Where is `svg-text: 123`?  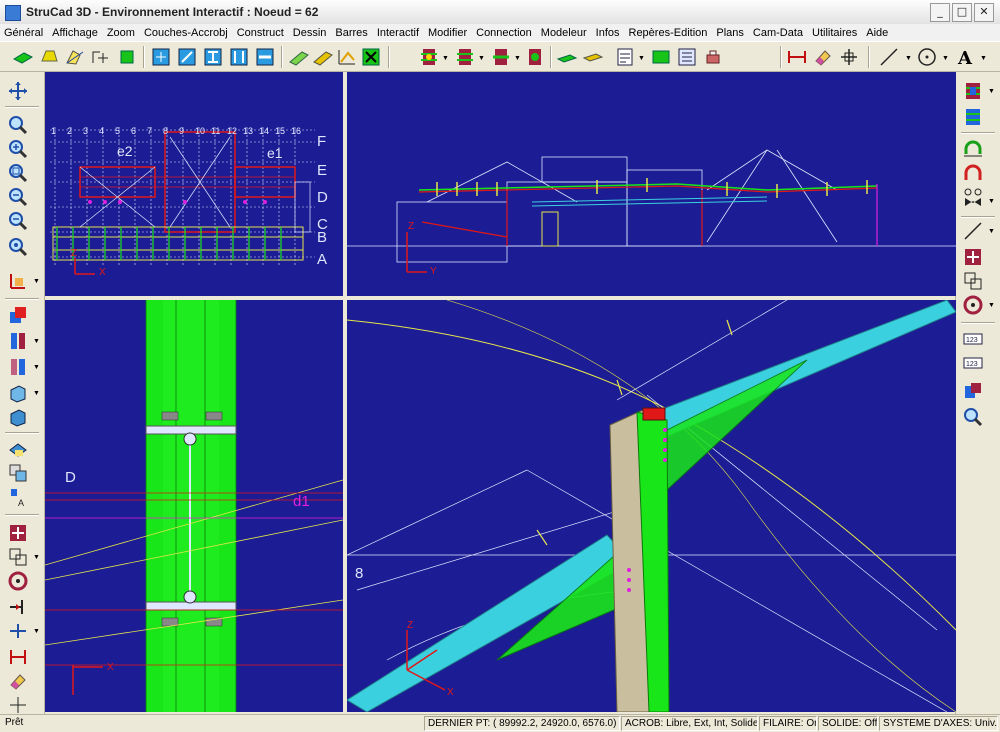 svg-text: 123 is located at coordinates (972, 340).